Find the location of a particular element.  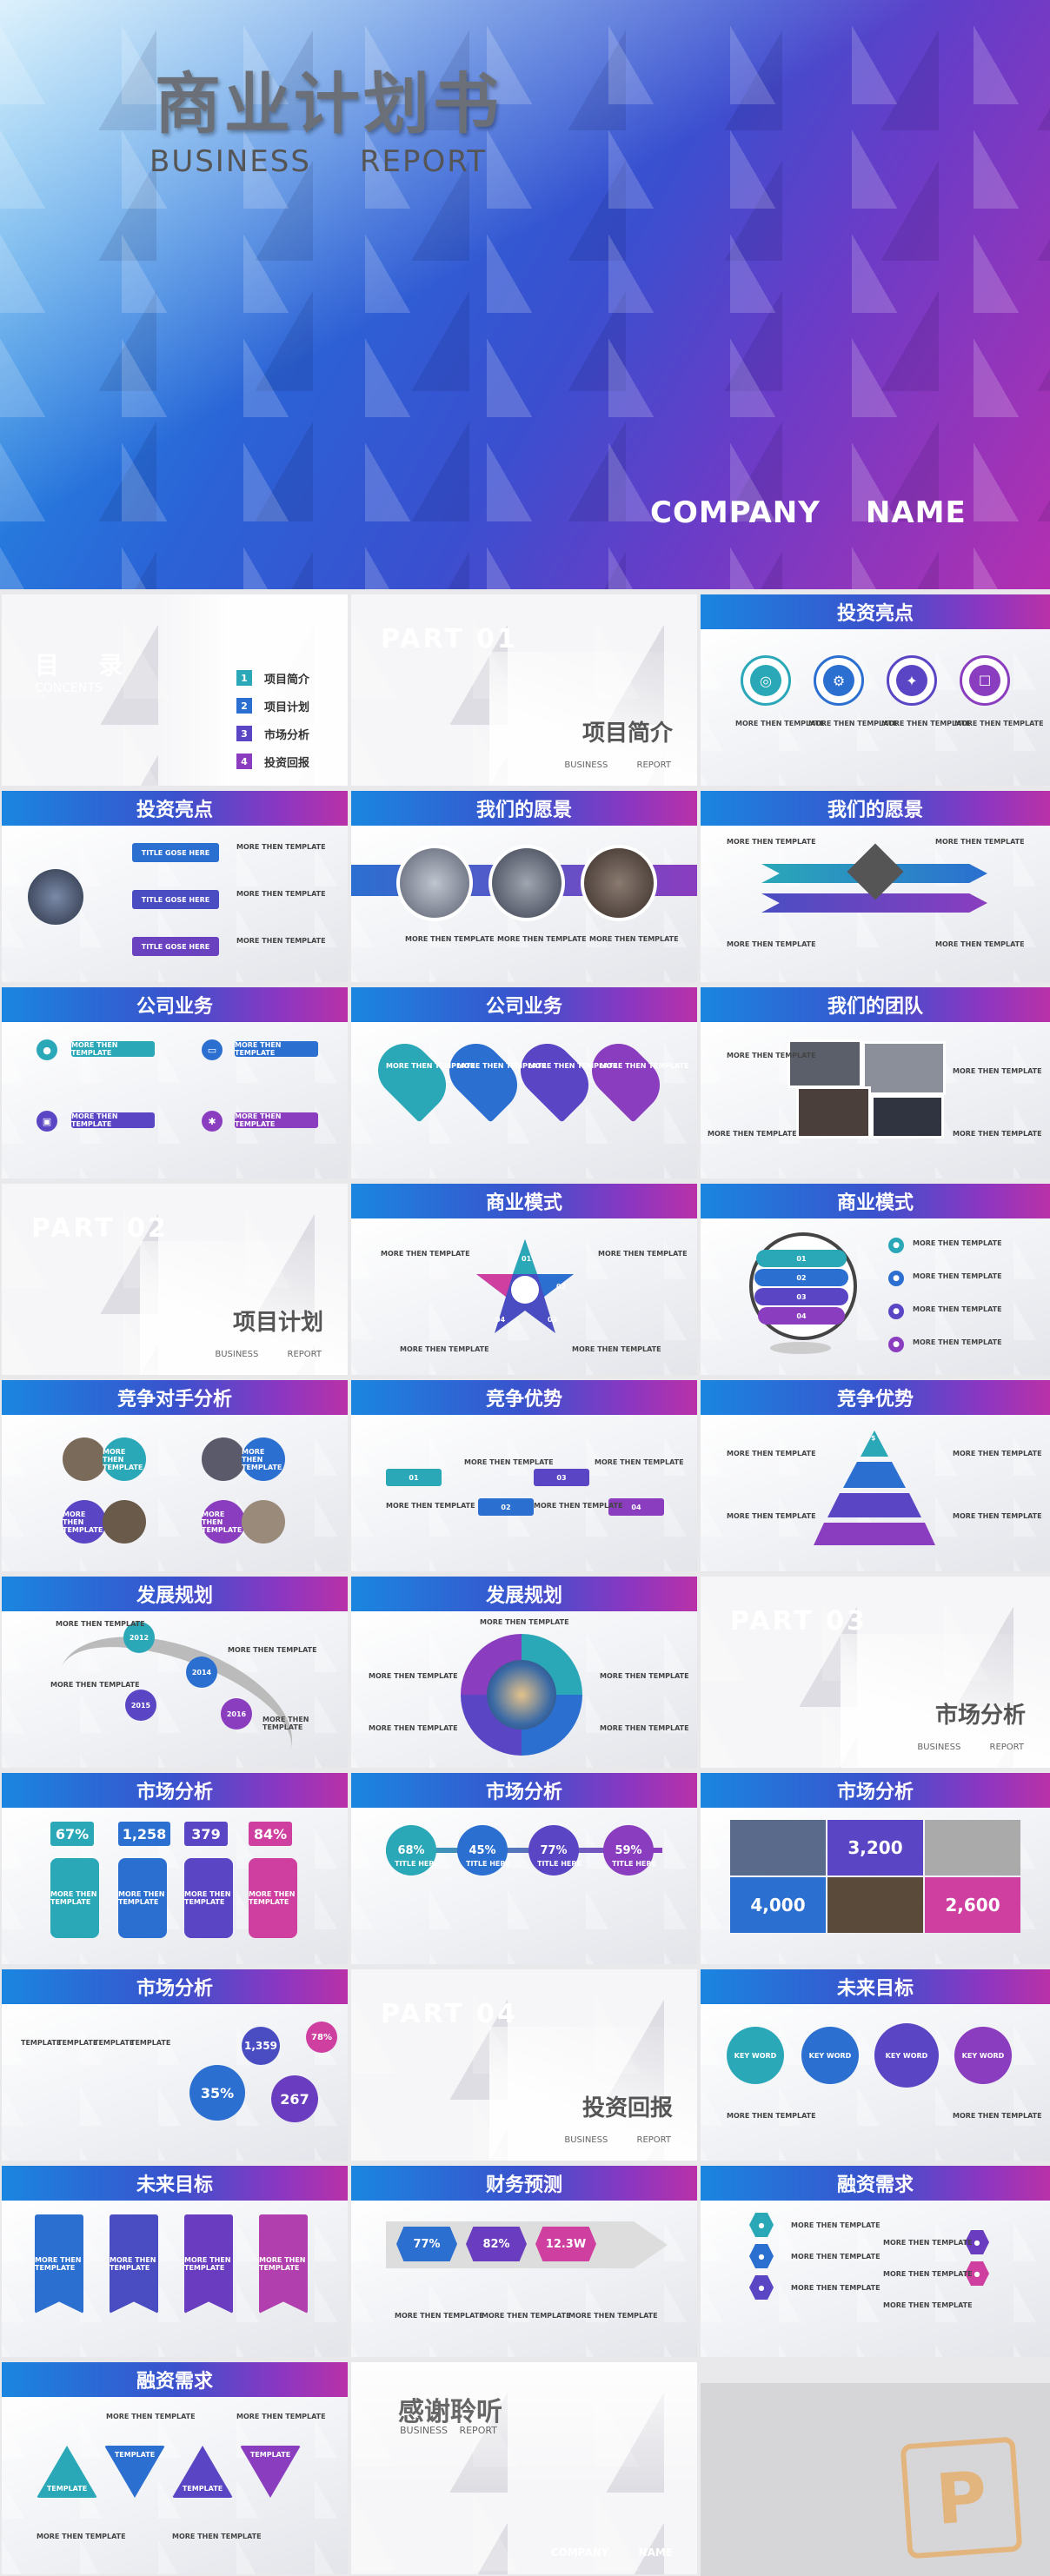

lock-icon: ● is located at coordinates (896, 1311).